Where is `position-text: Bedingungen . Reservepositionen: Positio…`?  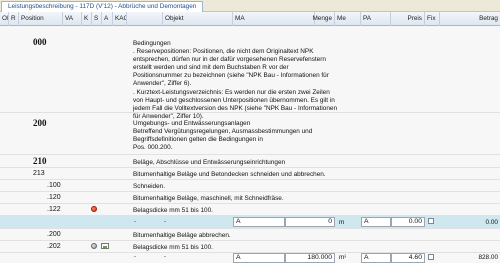 position-text: Bedingungen . Reservepositionen: Positio… is located at coordinates (235, 80).